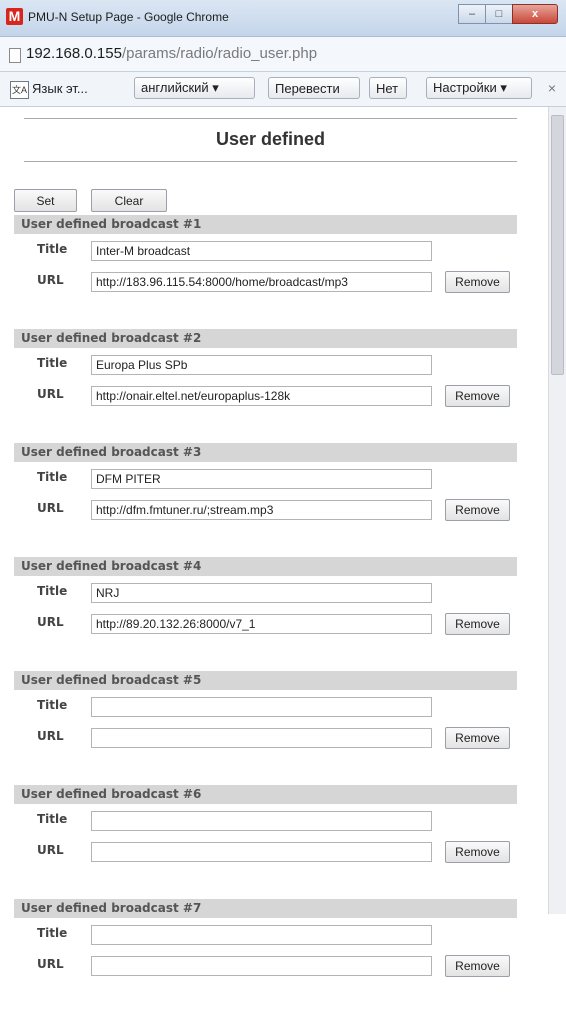 This screenshot has width=566, height=1013. I want to click on window-controls: – □ x, so click(508, 14).